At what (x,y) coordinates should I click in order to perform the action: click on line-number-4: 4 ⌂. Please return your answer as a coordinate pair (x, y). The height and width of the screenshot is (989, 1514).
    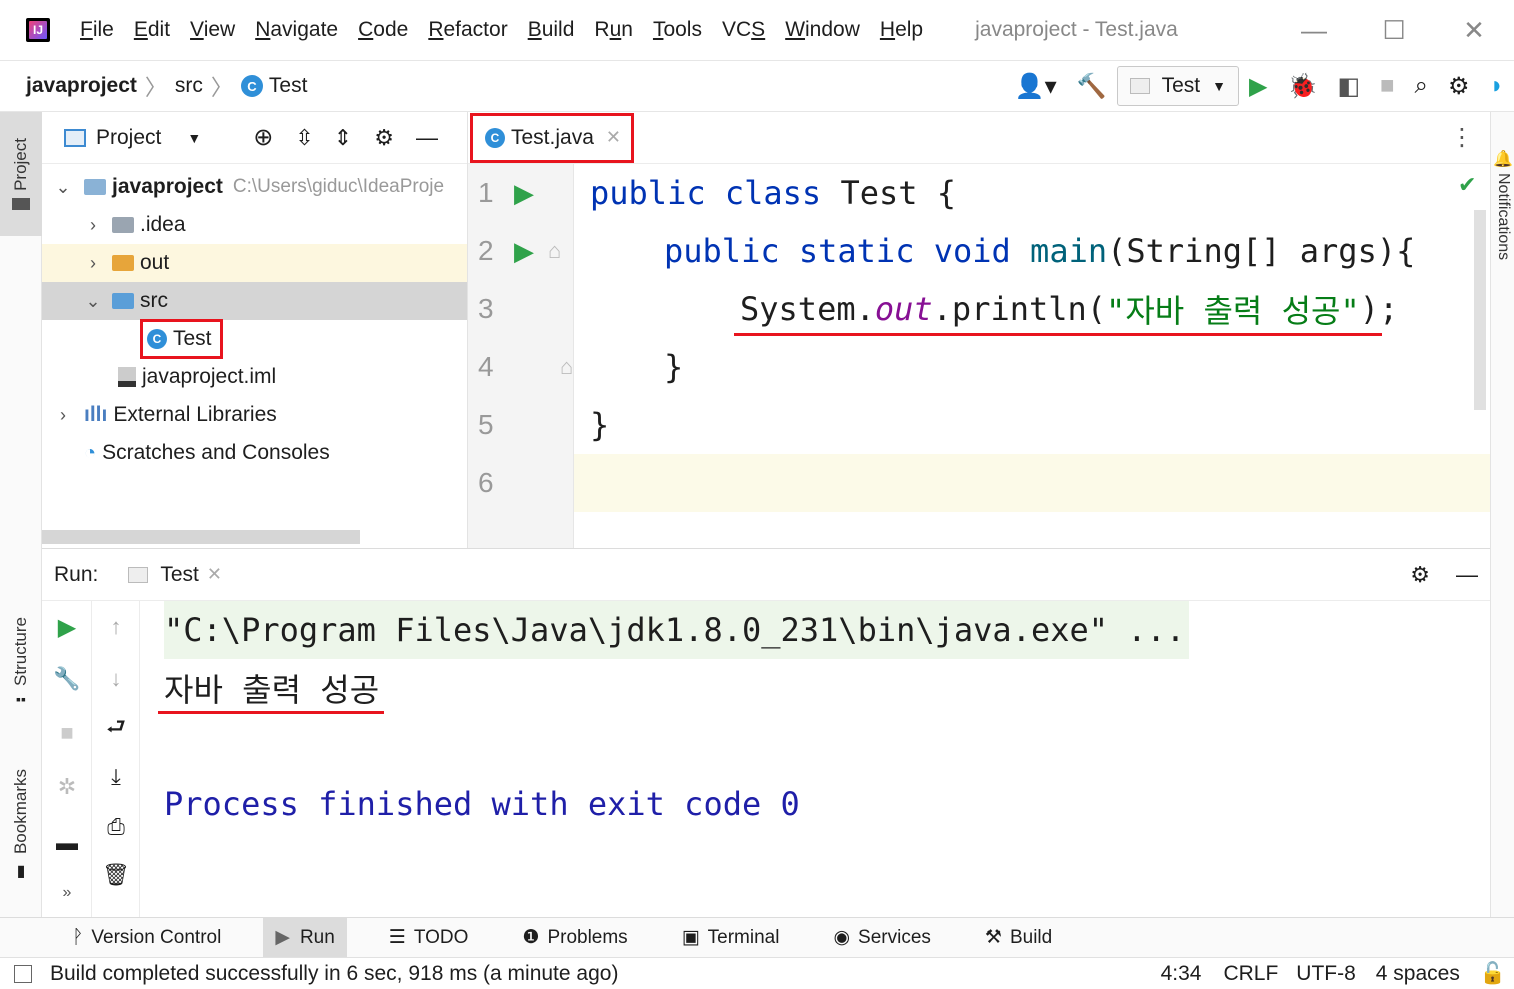
    Looking at the image, I should click on (521, 367).